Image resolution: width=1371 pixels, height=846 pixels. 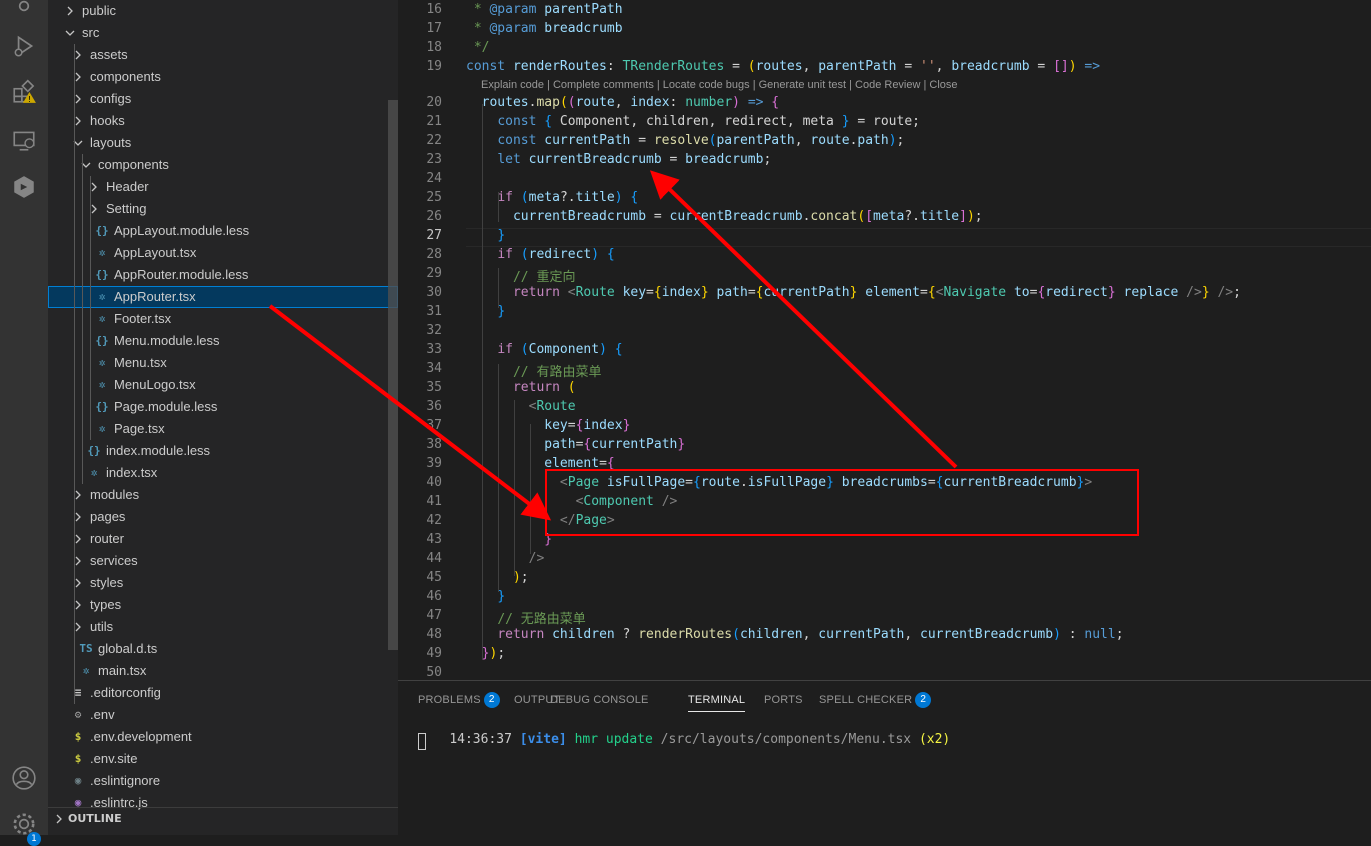 What do you see at coordinates (505, 558) in the screenshot?
I see `code-line: />` at bounding box center [505, 558].